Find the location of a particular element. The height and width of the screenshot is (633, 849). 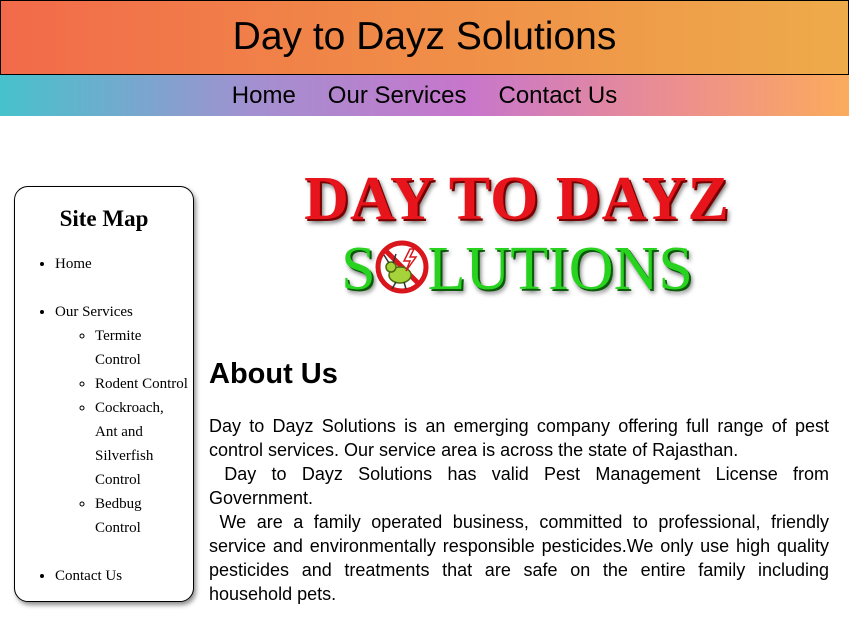

logo-line-solutions: S LUTIONS is located at coordinates (517, 269).